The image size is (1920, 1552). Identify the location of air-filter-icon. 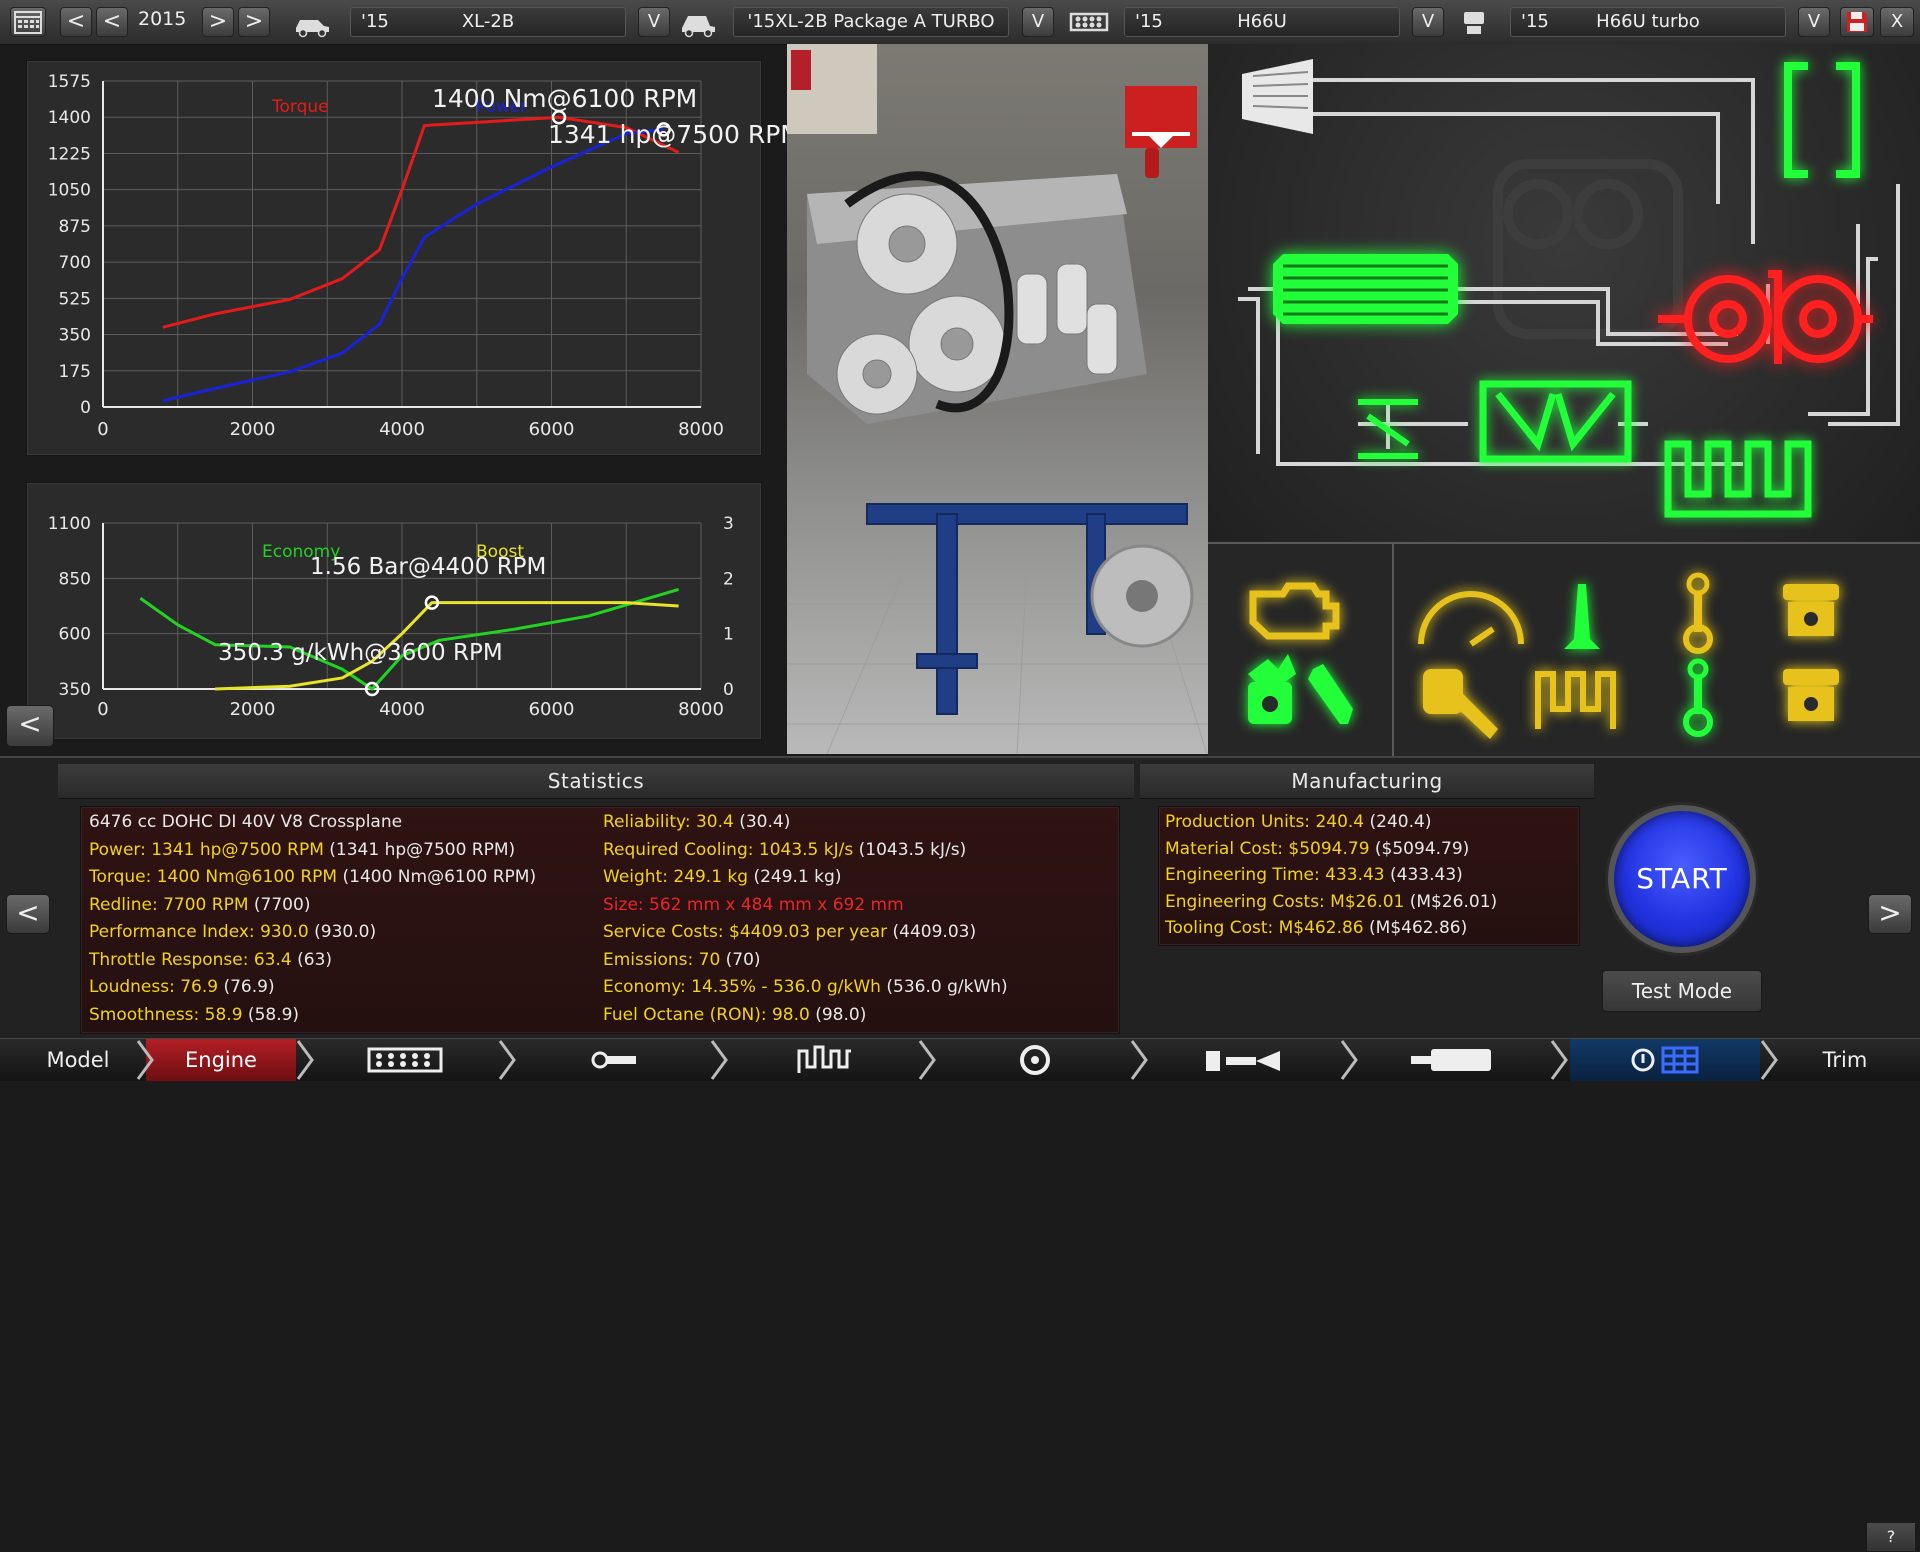
(1277, 96).